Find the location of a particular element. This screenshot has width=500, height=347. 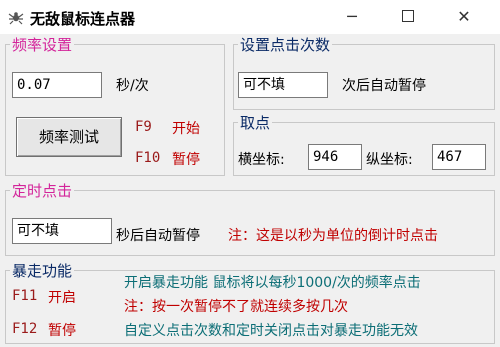

x-coordinate-field: 946 is located at coordinates (335, 157).